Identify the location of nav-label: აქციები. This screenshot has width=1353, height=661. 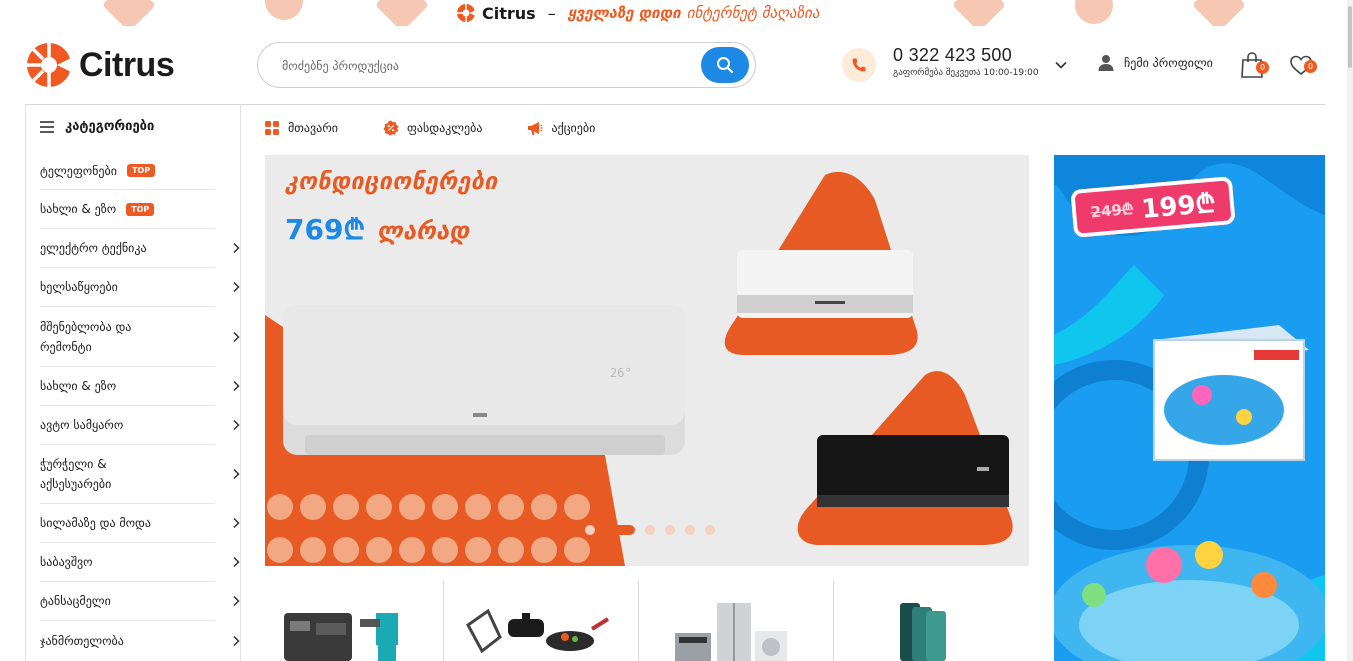
(573, 128).